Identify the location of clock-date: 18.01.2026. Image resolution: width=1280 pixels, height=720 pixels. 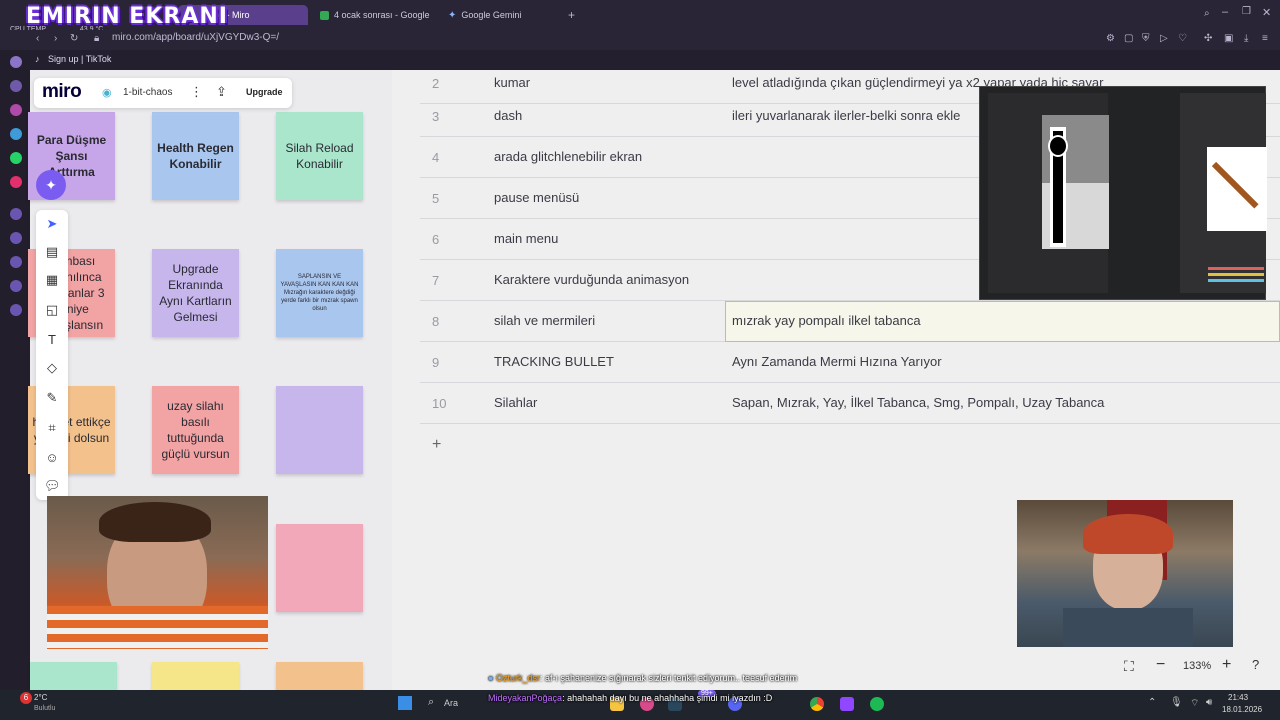
(1242, 709).